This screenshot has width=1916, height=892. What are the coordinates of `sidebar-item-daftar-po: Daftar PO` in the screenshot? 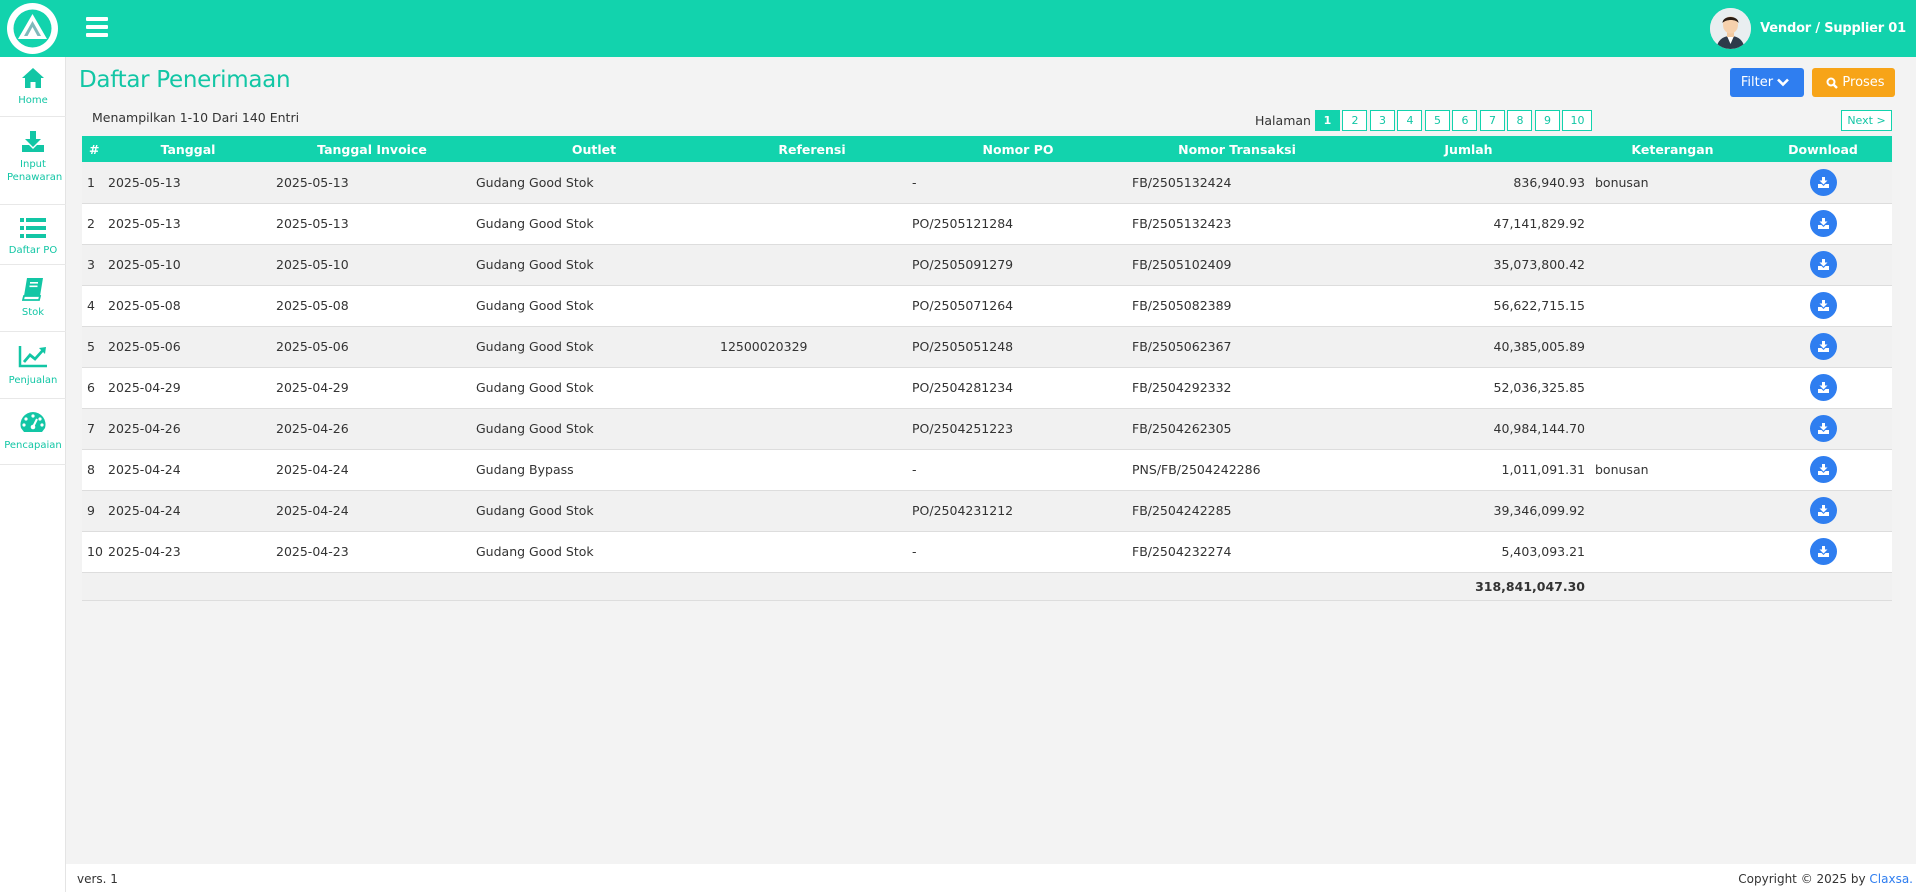 It's located at (33, 235).